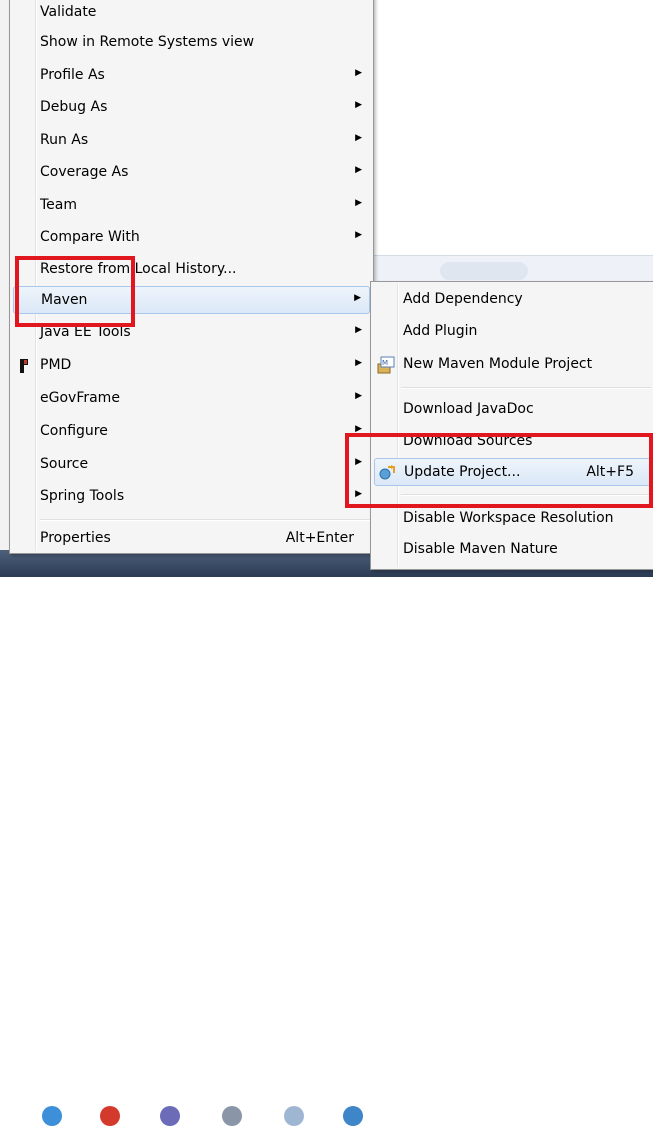 This screenshot has width=653, height=1126. What do you see at coordinates (191, 497) in the screenshot?
I see `menu-item-spring-tools: Spring Tools ▶` at bounding box center [191, 497].